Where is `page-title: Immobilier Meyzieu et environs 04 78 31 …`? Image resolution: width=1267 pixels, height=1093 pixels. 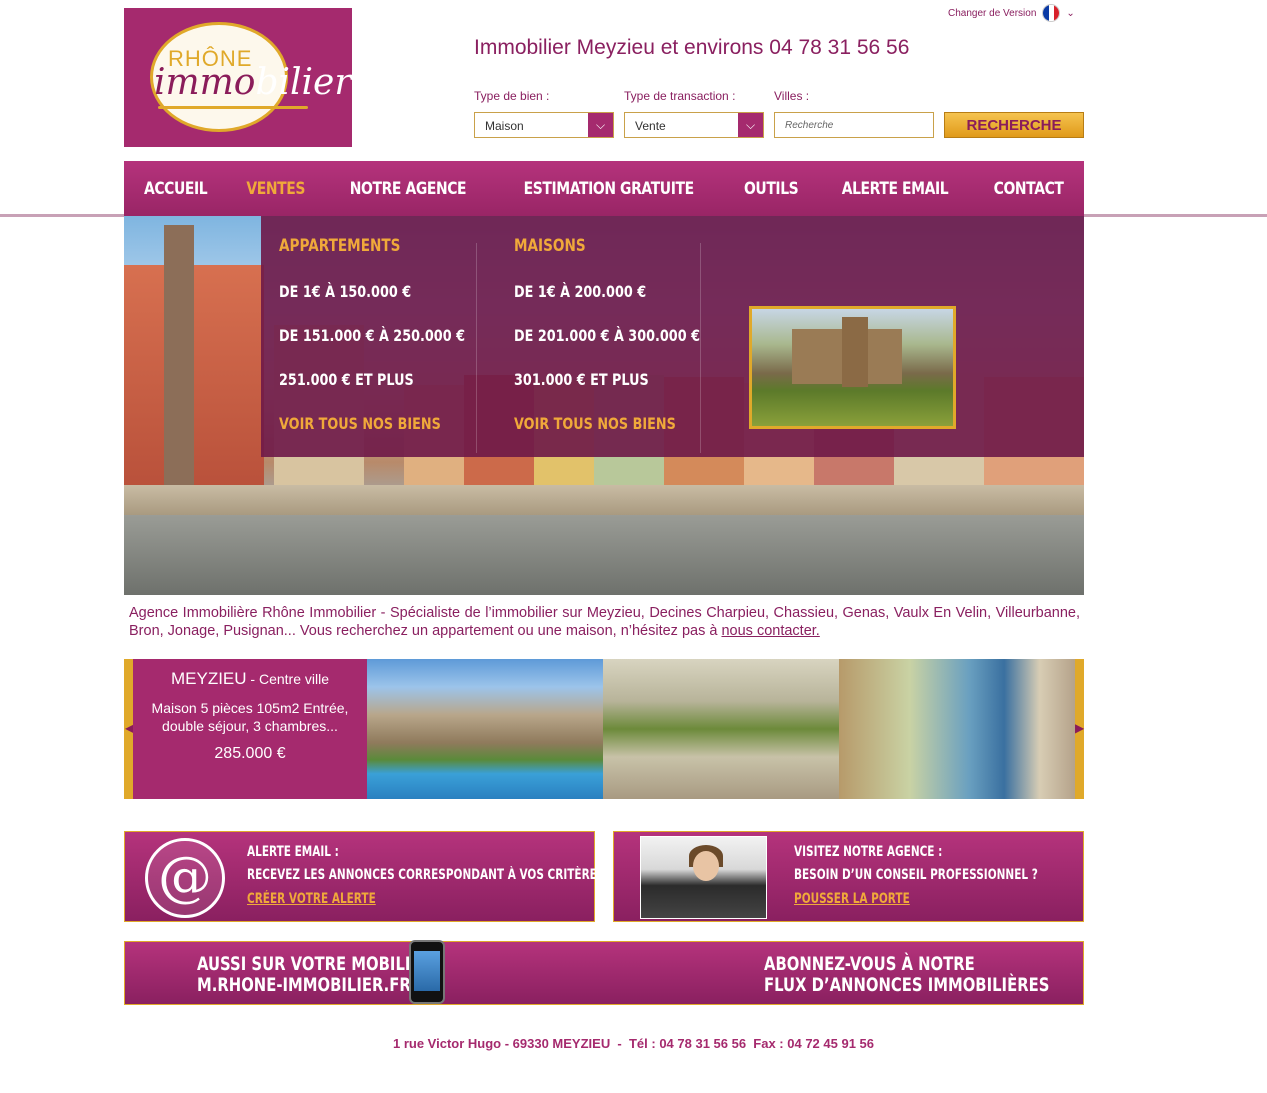 page-title: Immobilier Meyzieu et environs 04 78 31 … is located at coordinates (692, 47).